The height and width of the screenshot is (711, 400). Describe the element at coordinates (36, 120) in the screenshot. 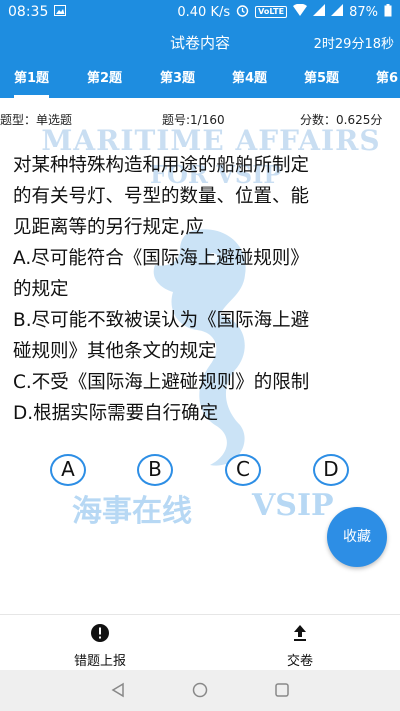

I see `question-type: 题型：单选题` at that location.